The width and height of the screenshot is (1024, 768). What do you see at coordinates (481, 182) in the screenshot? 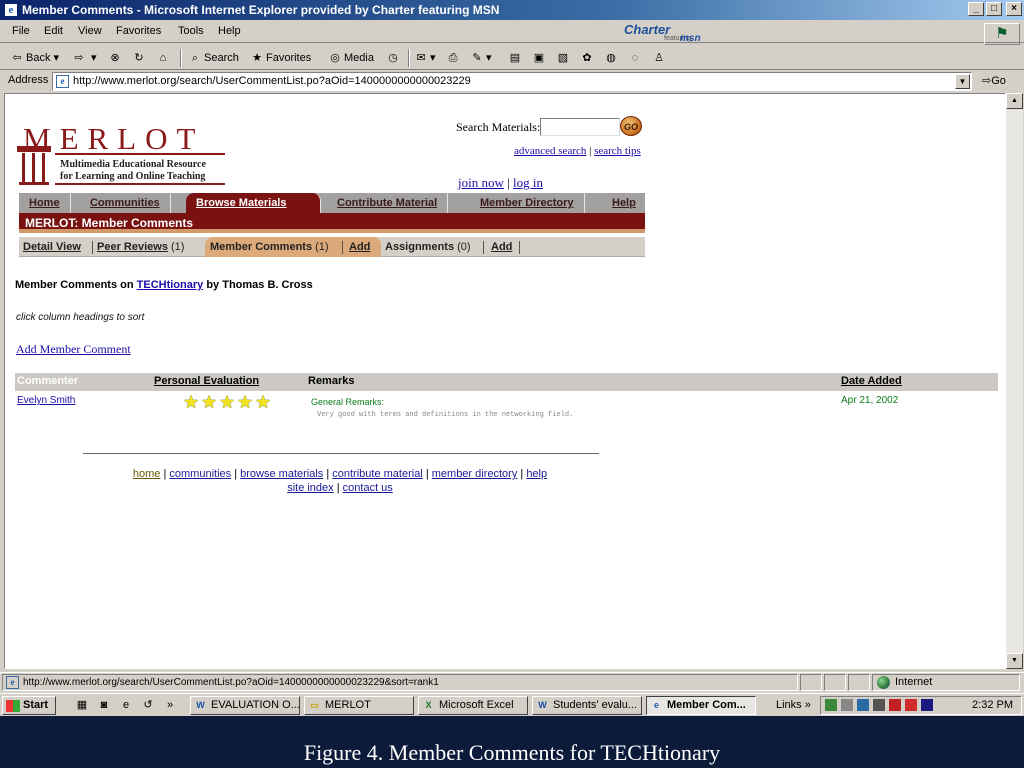
I see `join-now-link: join now` at bounding box center [481, 182].